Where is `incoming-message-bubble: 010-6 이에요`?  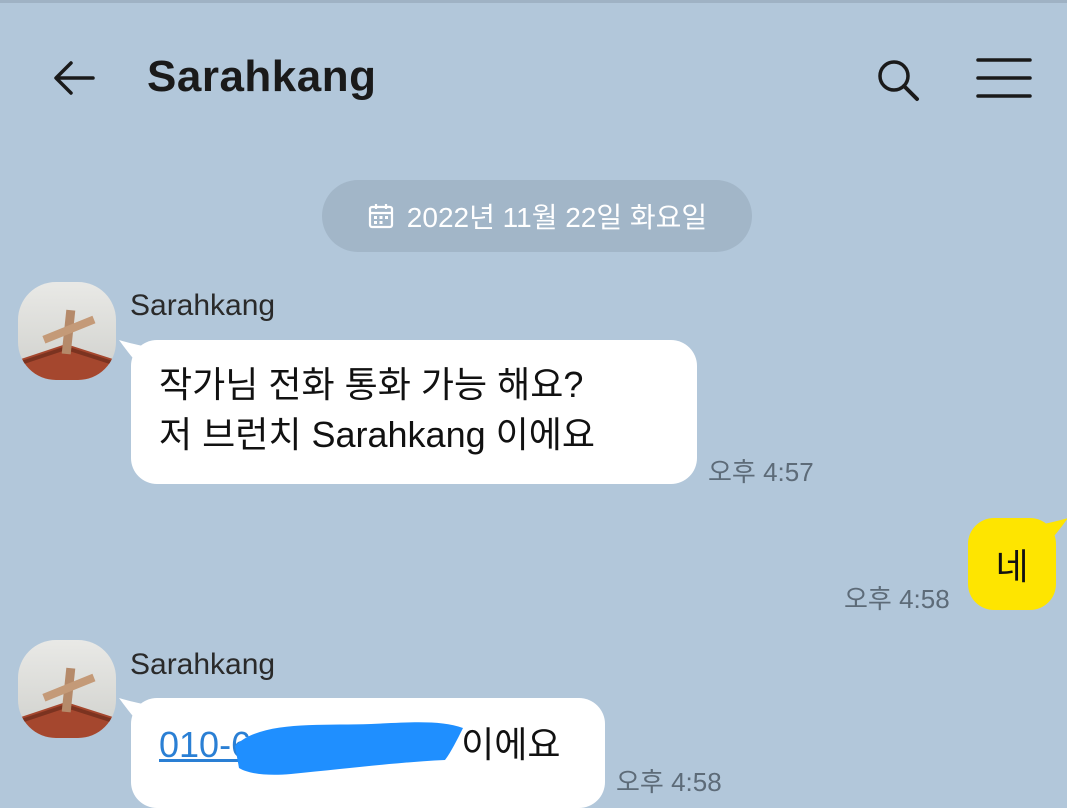
incoming-message-bubble: 010-6 이에요 is located at coordinates (362, 753).